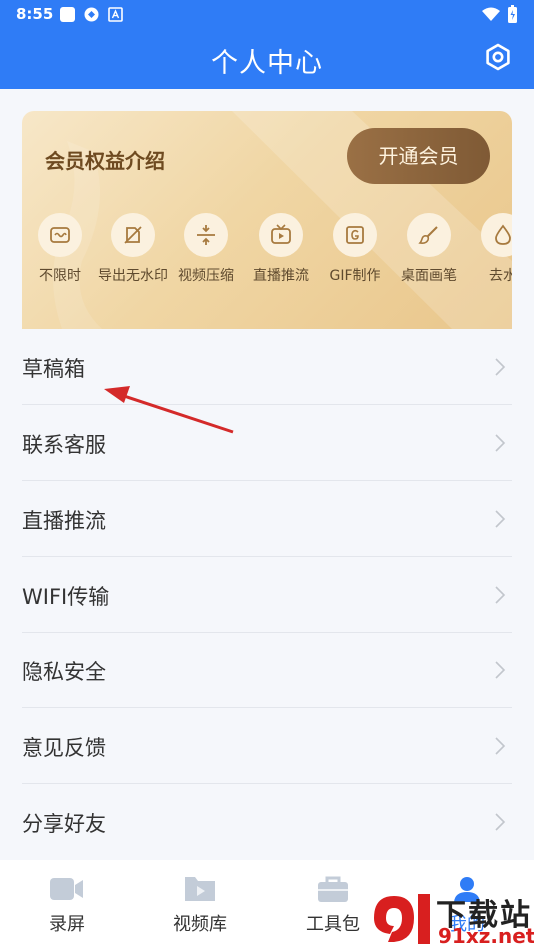  Describe the element at coordinates (64, 672) in the screenshot. I see `menu-item-label: 隐私安全` at that location.